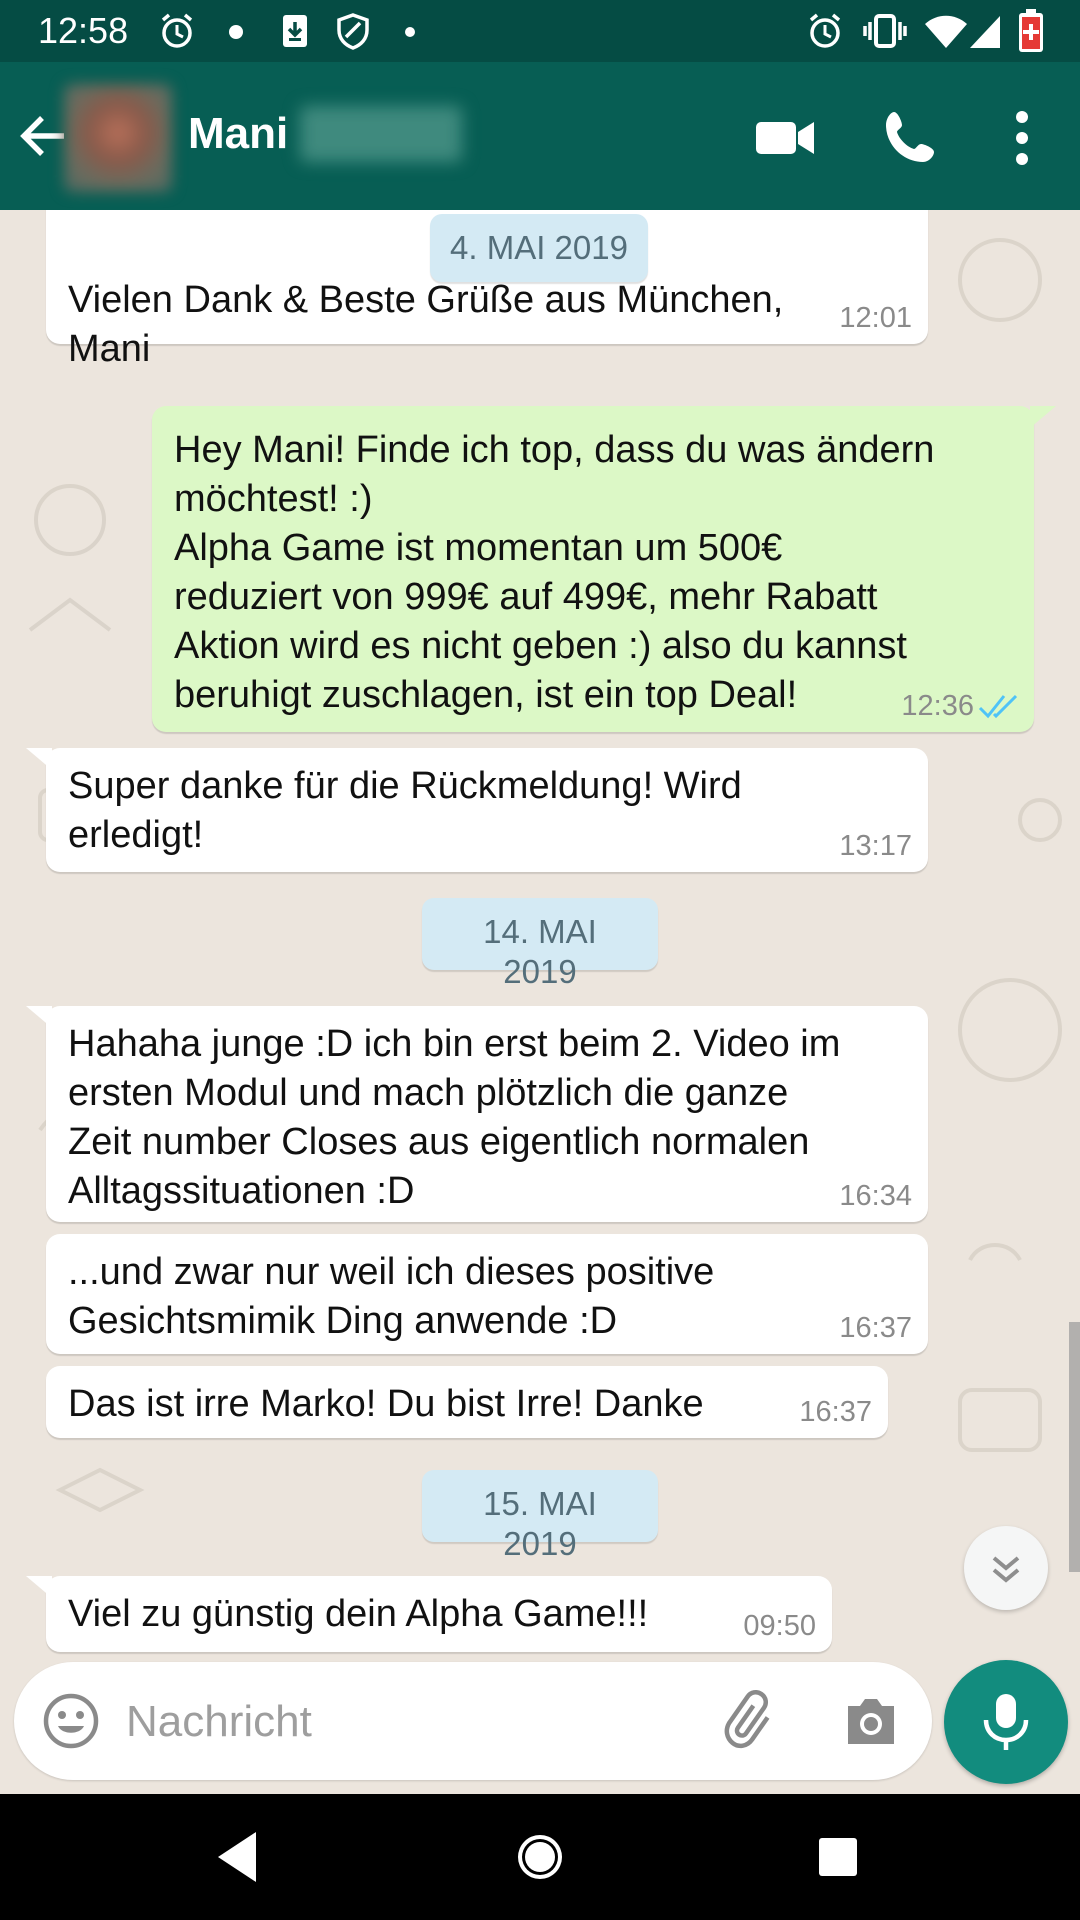  I want to click on mic-icon, so click(1006, 1722).